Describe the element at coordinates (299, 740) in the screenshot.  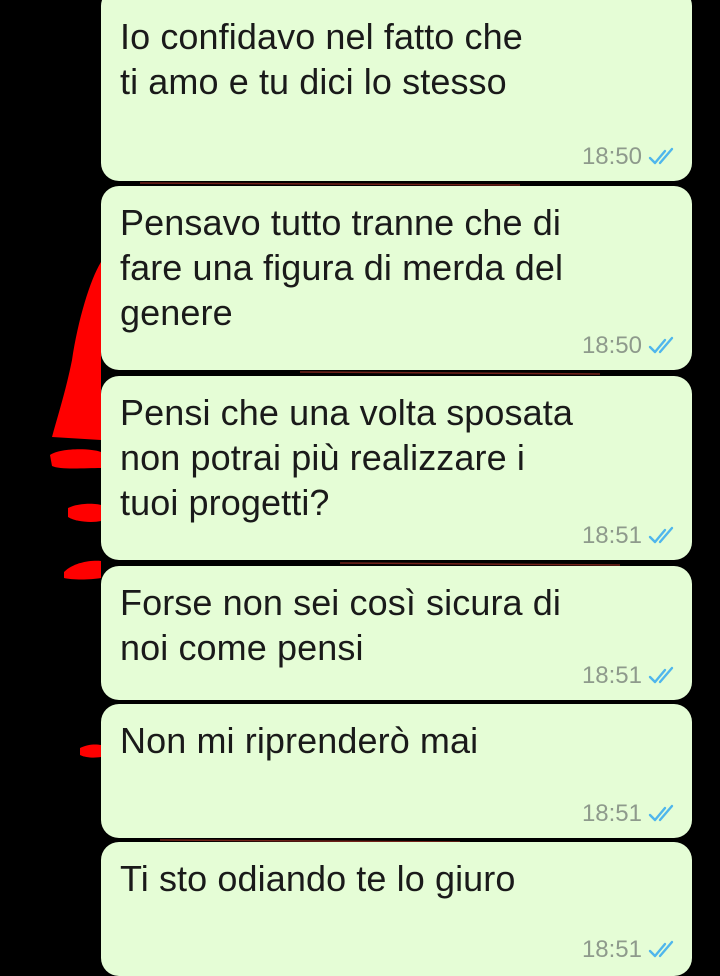
I see `message-text: Non mi riprenderò mai` at that location.